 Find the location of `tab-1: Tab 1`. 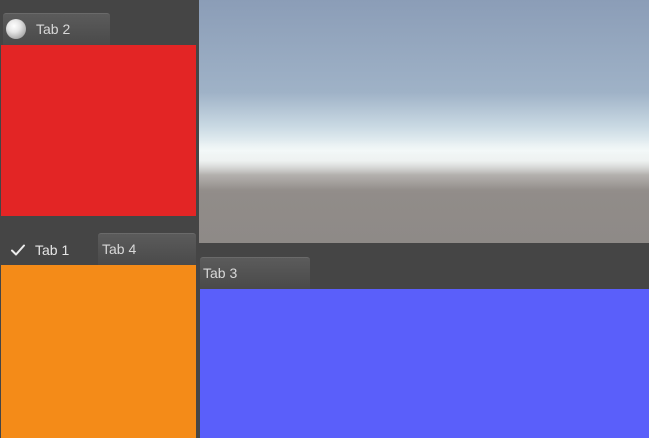

tab-1: Tab 1 is located at coordinates (48, 250).